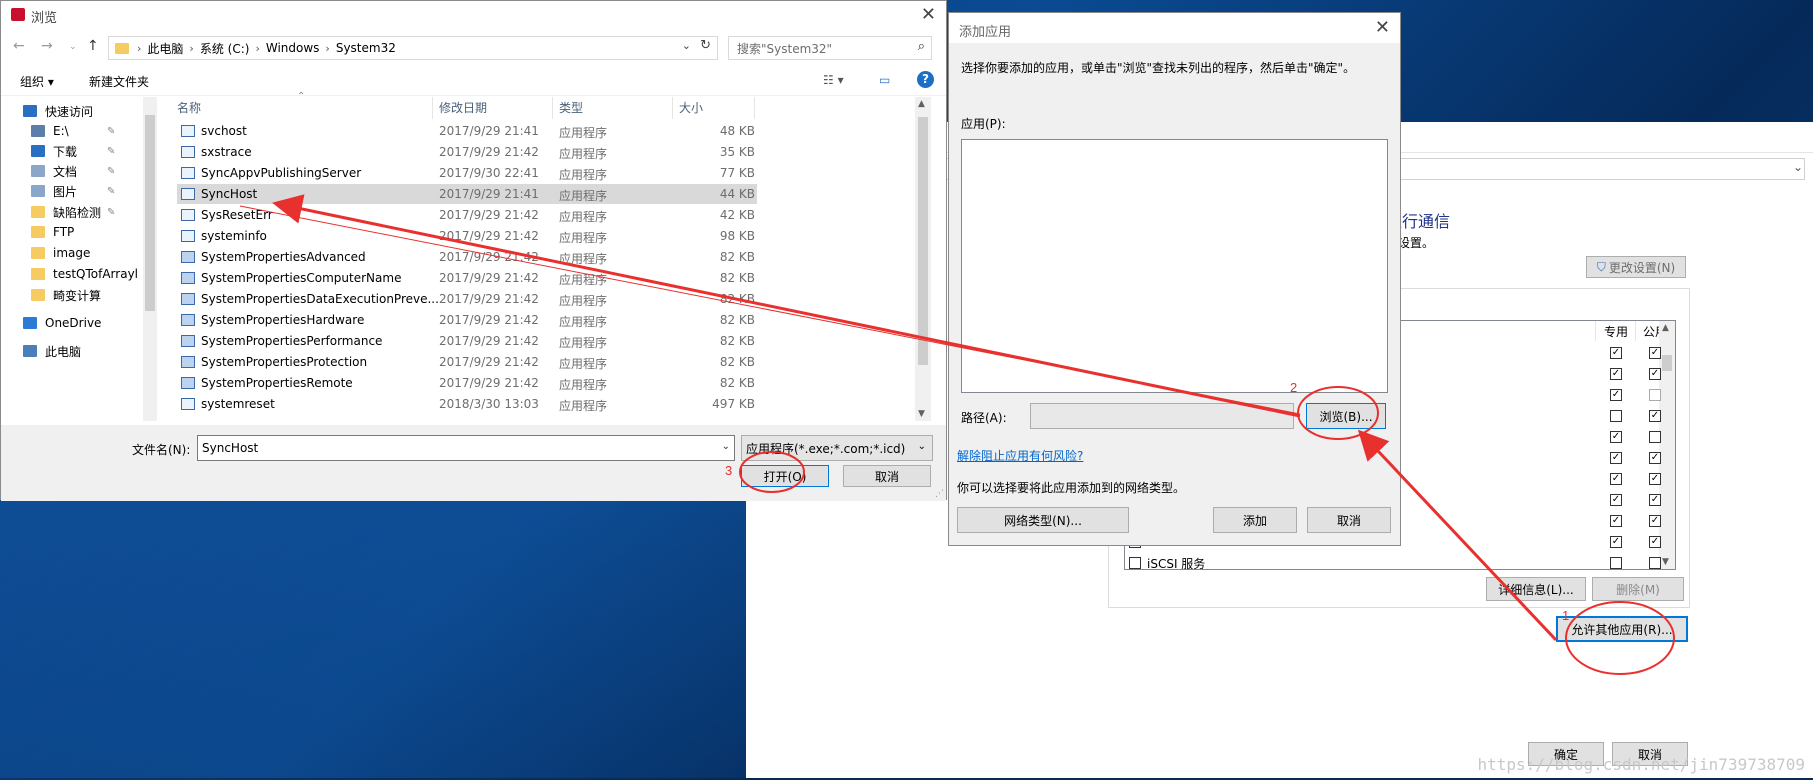 The width and height of the screenshot is (1813, 780). Describe the element at coordinates (150, 259) in the screenshot. I see `nav-scrollbar` at that location.